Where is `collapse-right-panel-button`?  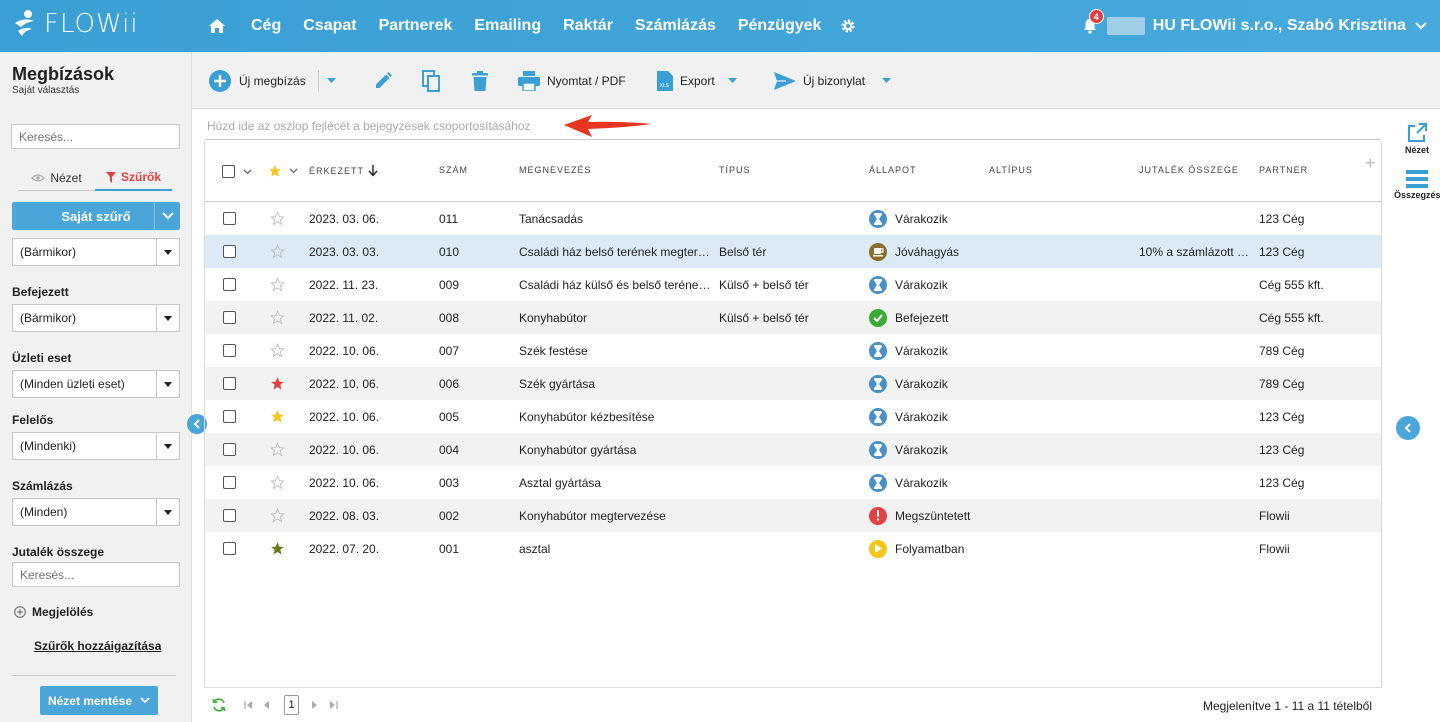 collapse-right-panel-button is located at coordinates (1408, 428).